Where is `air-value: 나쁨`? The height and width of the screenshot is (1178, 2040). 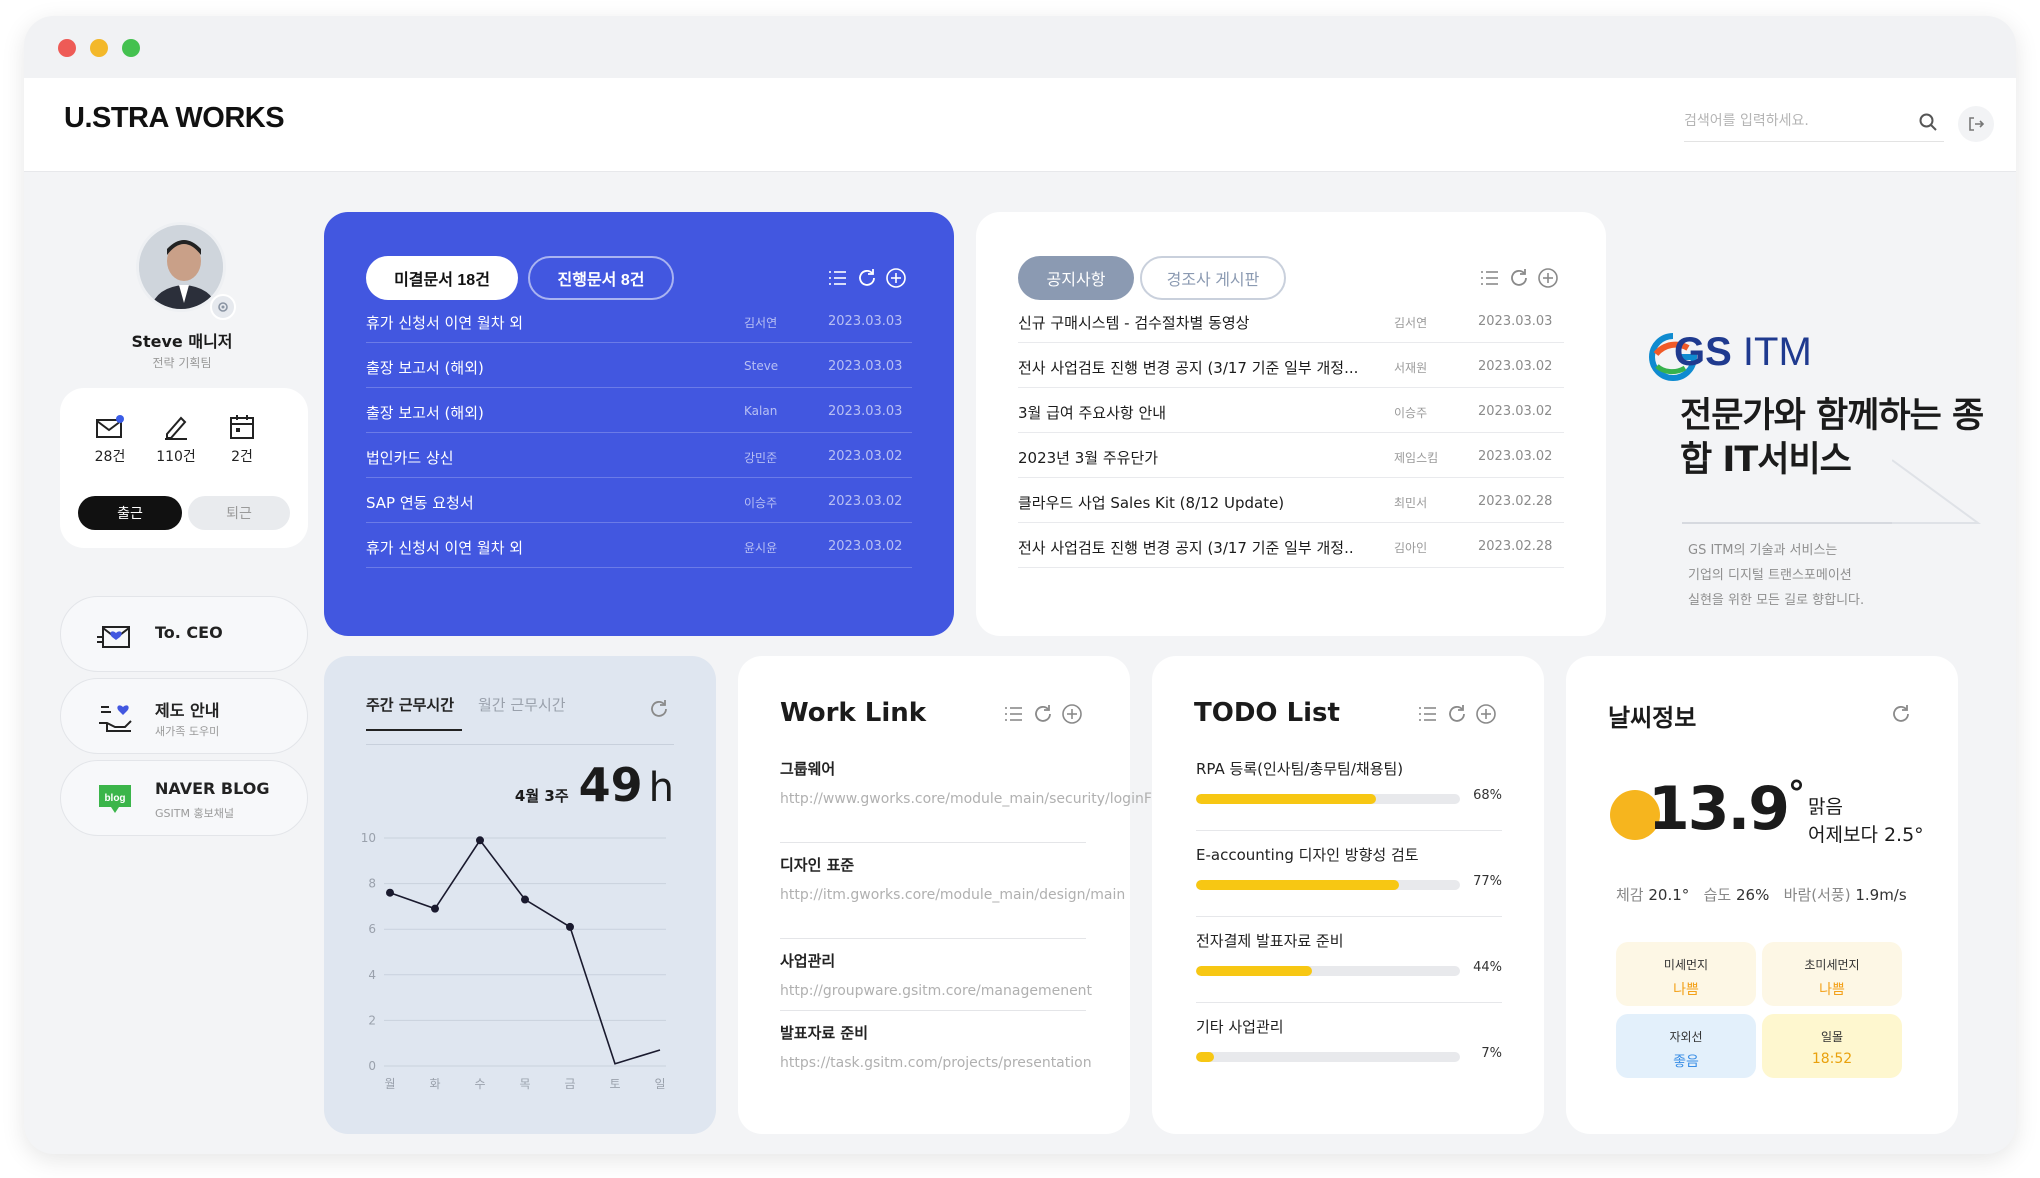 air-value: 나쁨 is located at coordinates (1832, 990).